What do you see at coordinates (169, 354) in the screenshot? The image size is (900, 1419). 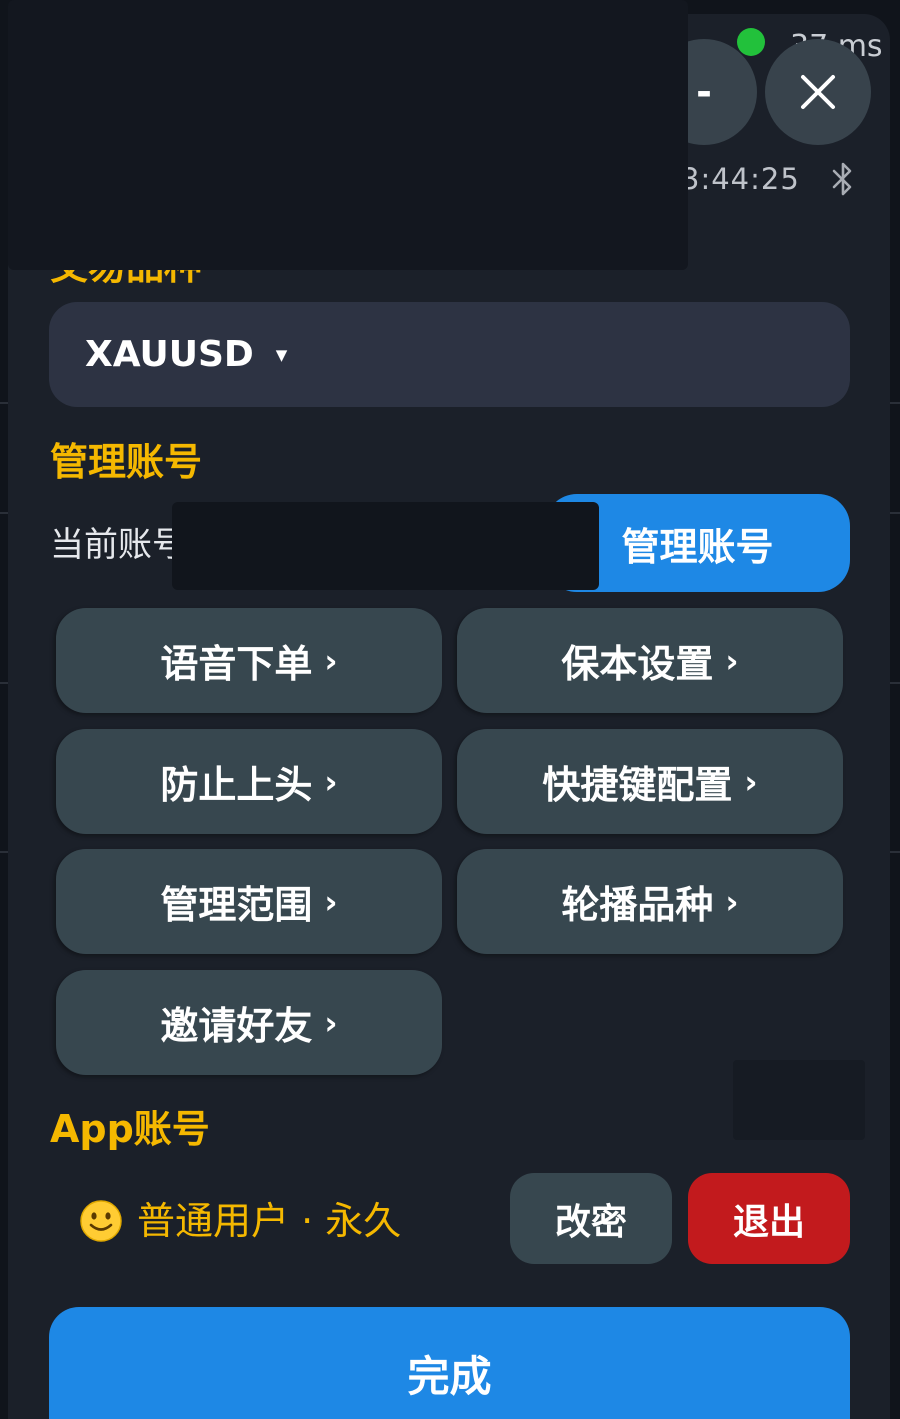 I see `selected-symbol: XAUUSD` at bounding box center [169, 354].